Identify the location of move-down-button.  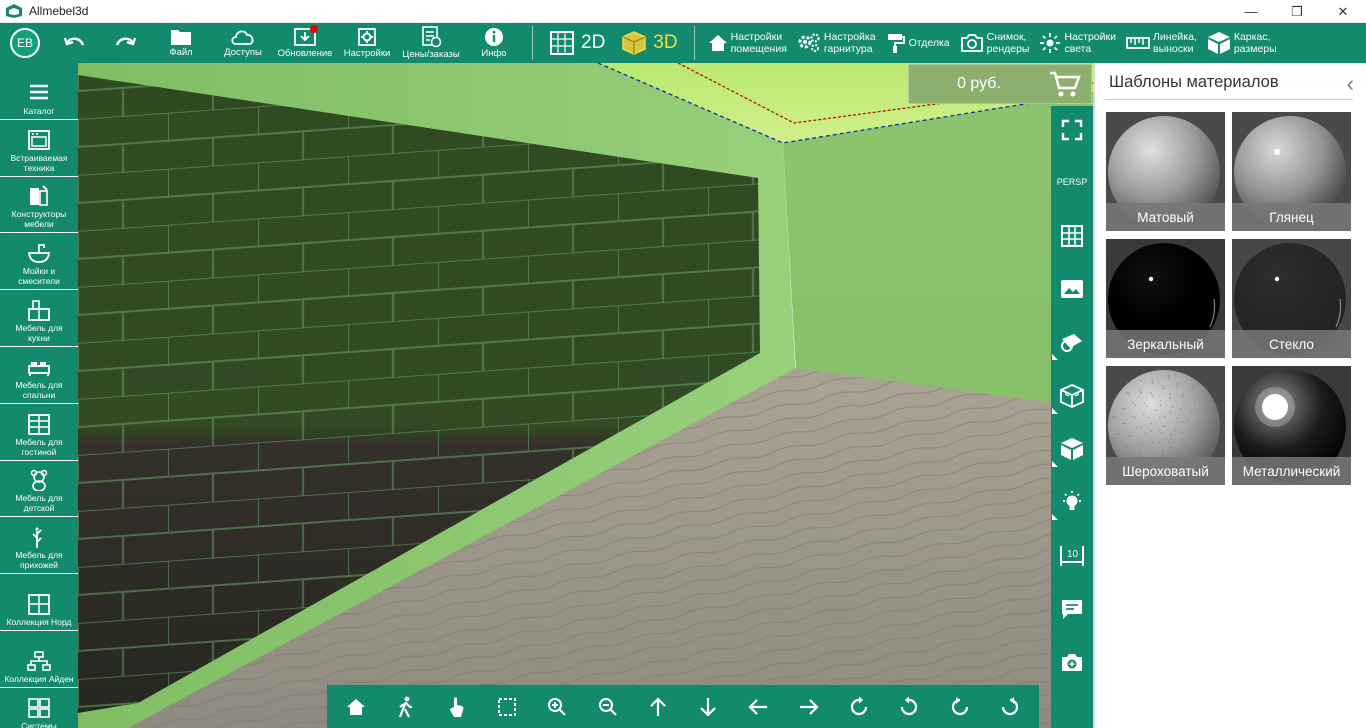
(708, 707).